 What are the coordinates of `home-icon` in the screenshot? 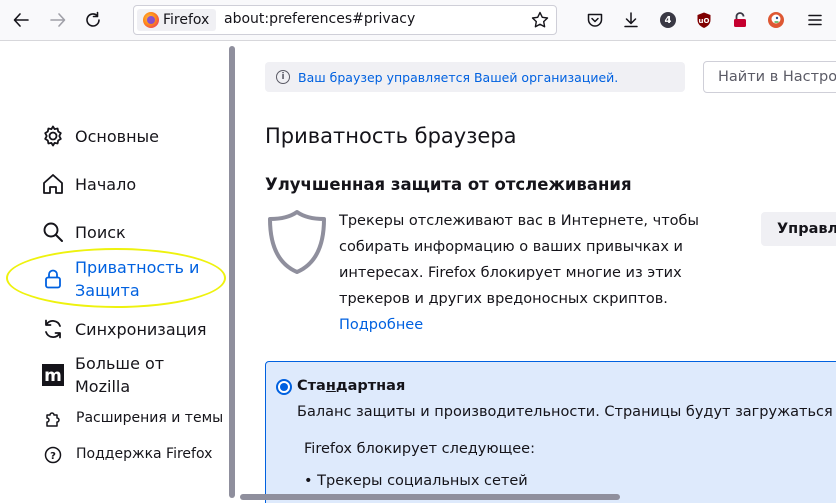 It's located at (53, 184).